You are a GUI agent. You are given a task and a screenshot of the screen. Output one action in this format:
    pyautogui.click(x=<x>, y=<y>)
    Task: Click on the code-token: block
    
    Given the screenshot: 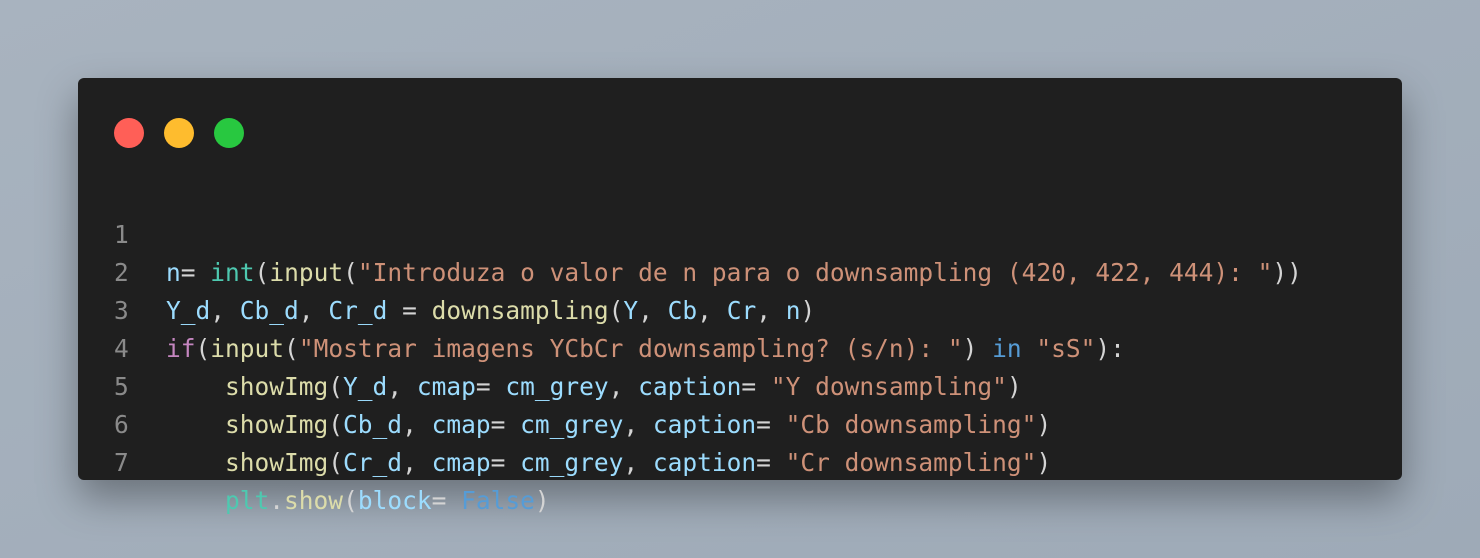 What is the action you would take?
    pyautogui.click(x=394, y=500)
    